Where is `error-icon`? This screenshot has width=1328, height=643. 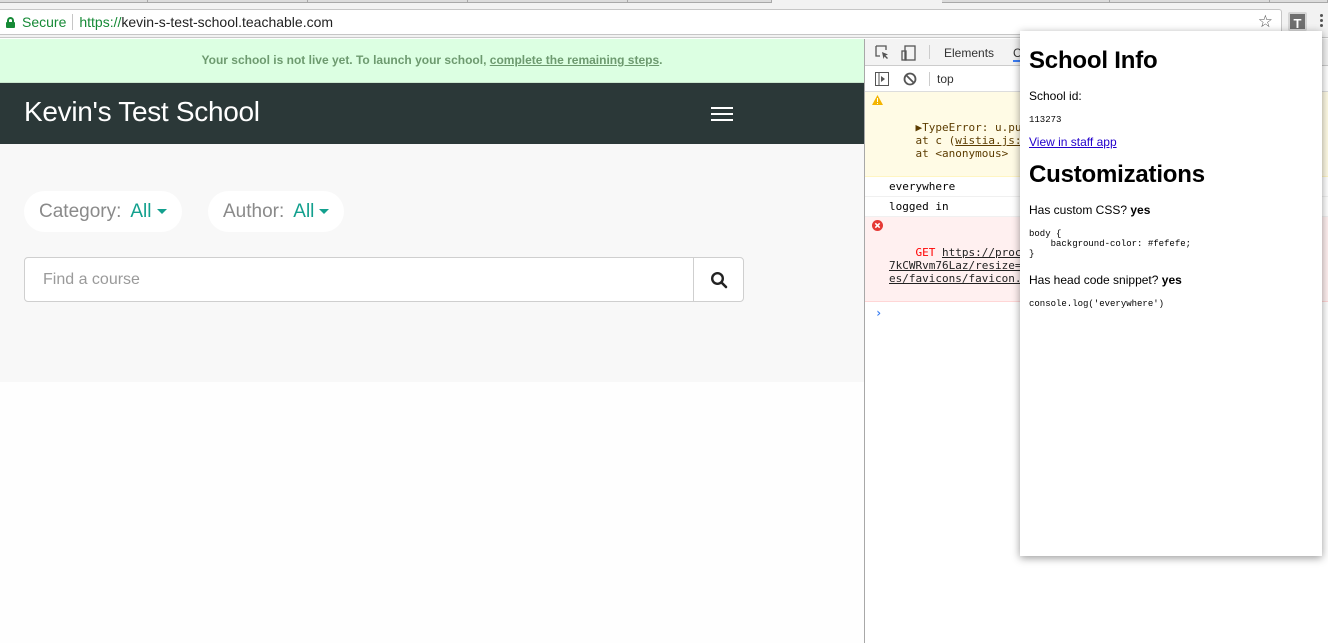 error-icon is located at coordinates (877, 225).